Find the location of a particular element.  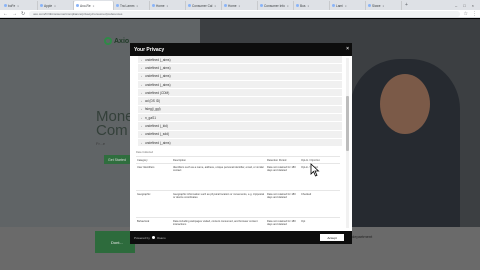

browser-tab: Lami × is located at coordinates (348, 5).